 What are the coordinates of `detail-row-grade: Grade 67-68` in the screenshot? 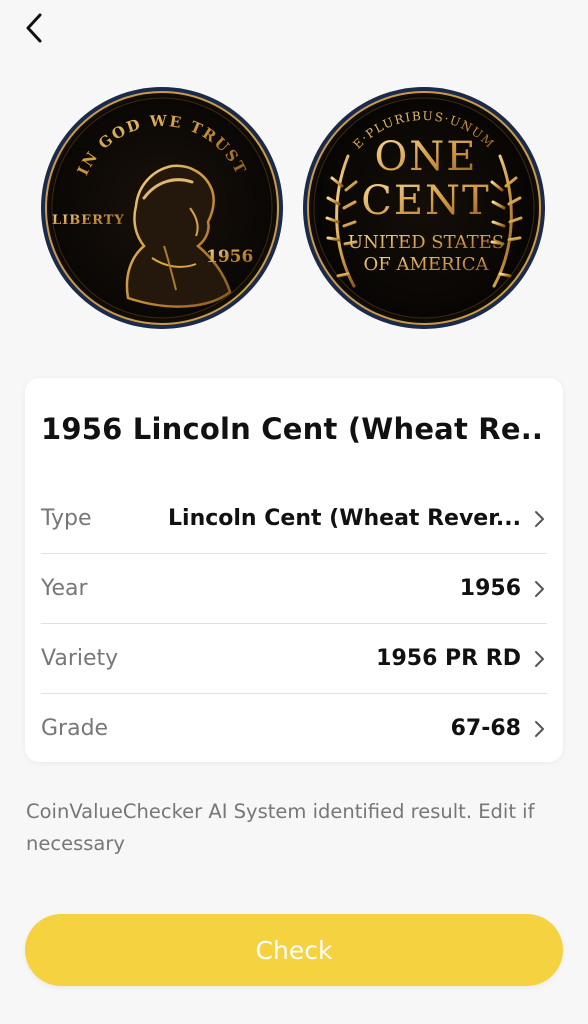 It's located at (294, 728).